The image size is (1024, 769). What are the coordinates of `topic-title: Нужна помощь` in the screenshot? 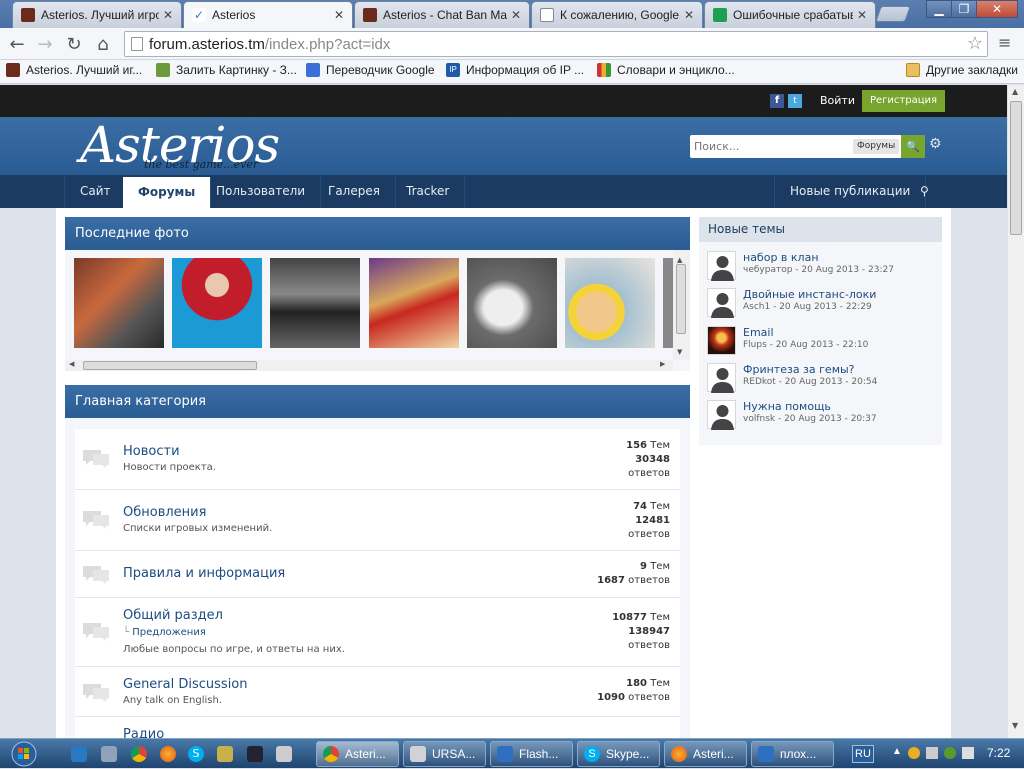 It's located at (787, 406).